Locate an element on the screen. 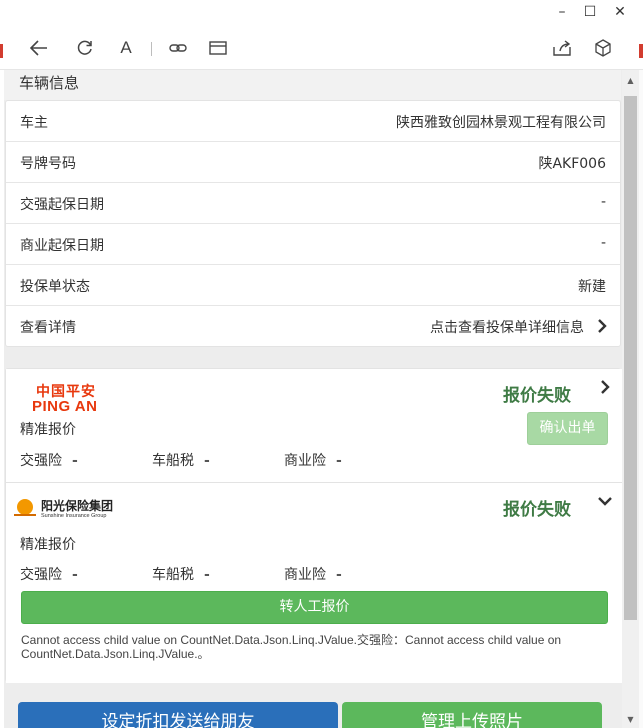  policy-status-label: 投保单状态 is located at coordinates (55, 287).